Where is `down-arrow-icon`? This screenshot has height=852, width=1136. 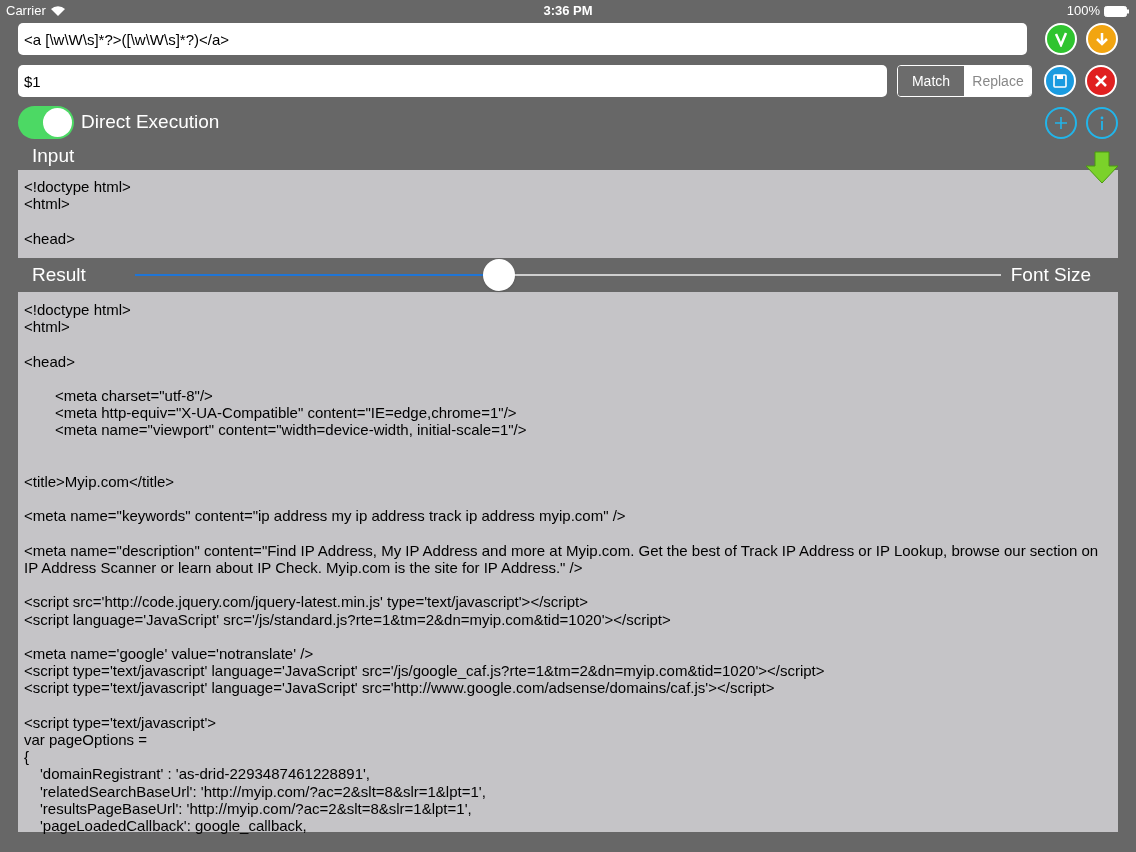
down-arrow-icon is located at coordinates (1102, 167).